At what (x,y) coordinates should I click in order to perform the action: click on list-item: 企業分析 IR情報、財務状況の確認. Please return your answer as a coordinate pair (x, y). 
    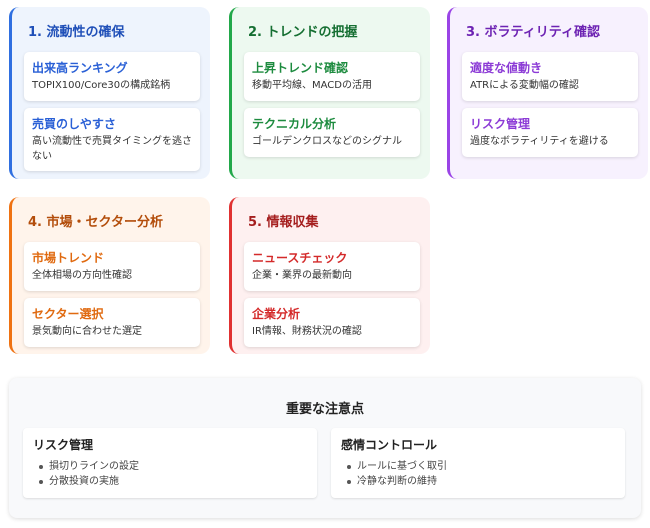
    Looking at the image, I should click on (332, 322).